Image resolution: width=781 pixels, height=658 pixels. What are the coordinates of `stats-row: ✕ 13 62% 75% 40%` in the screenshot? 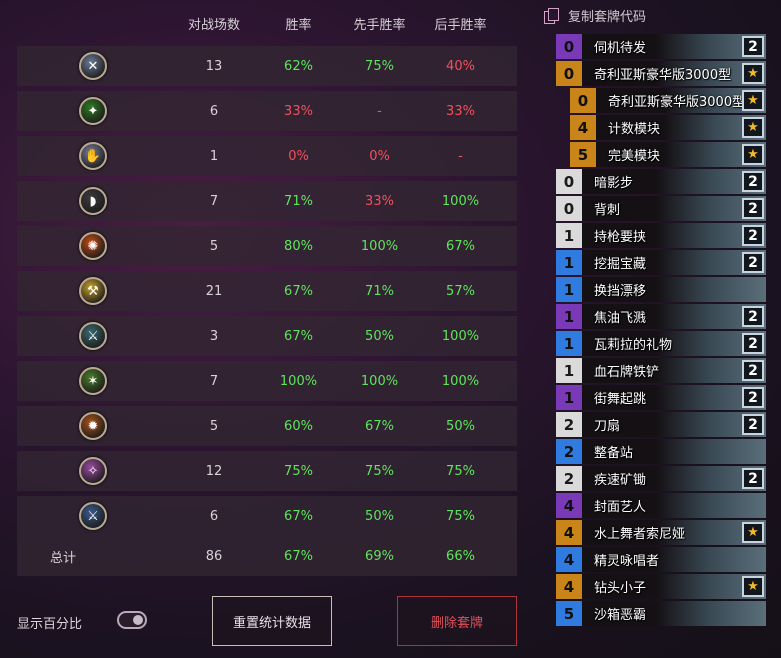 It's located at (267, 66).